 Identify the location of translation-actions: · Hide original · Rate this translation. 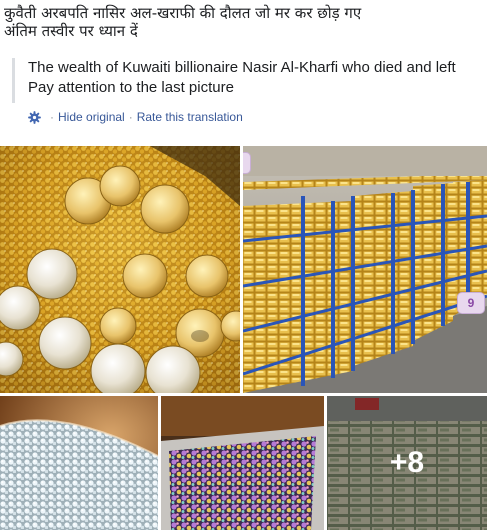
(135, 117).